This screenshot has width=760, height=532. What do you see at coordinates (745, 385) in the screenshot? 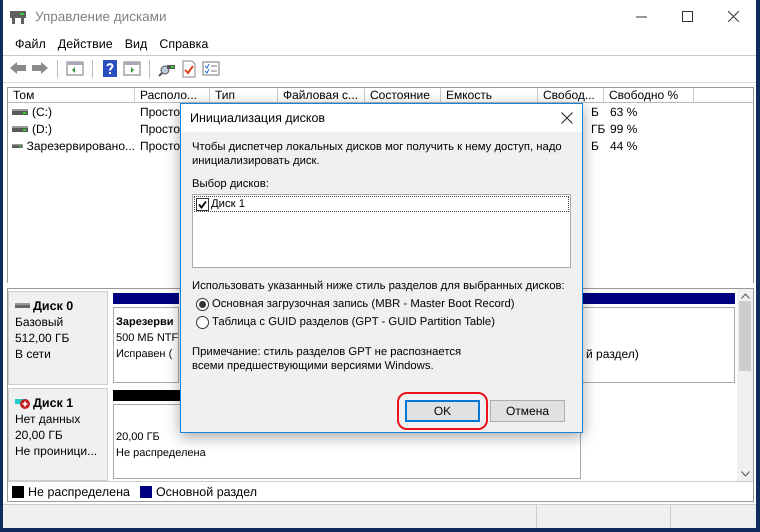
I see `scrollbar` at bounding box center [745, 385].